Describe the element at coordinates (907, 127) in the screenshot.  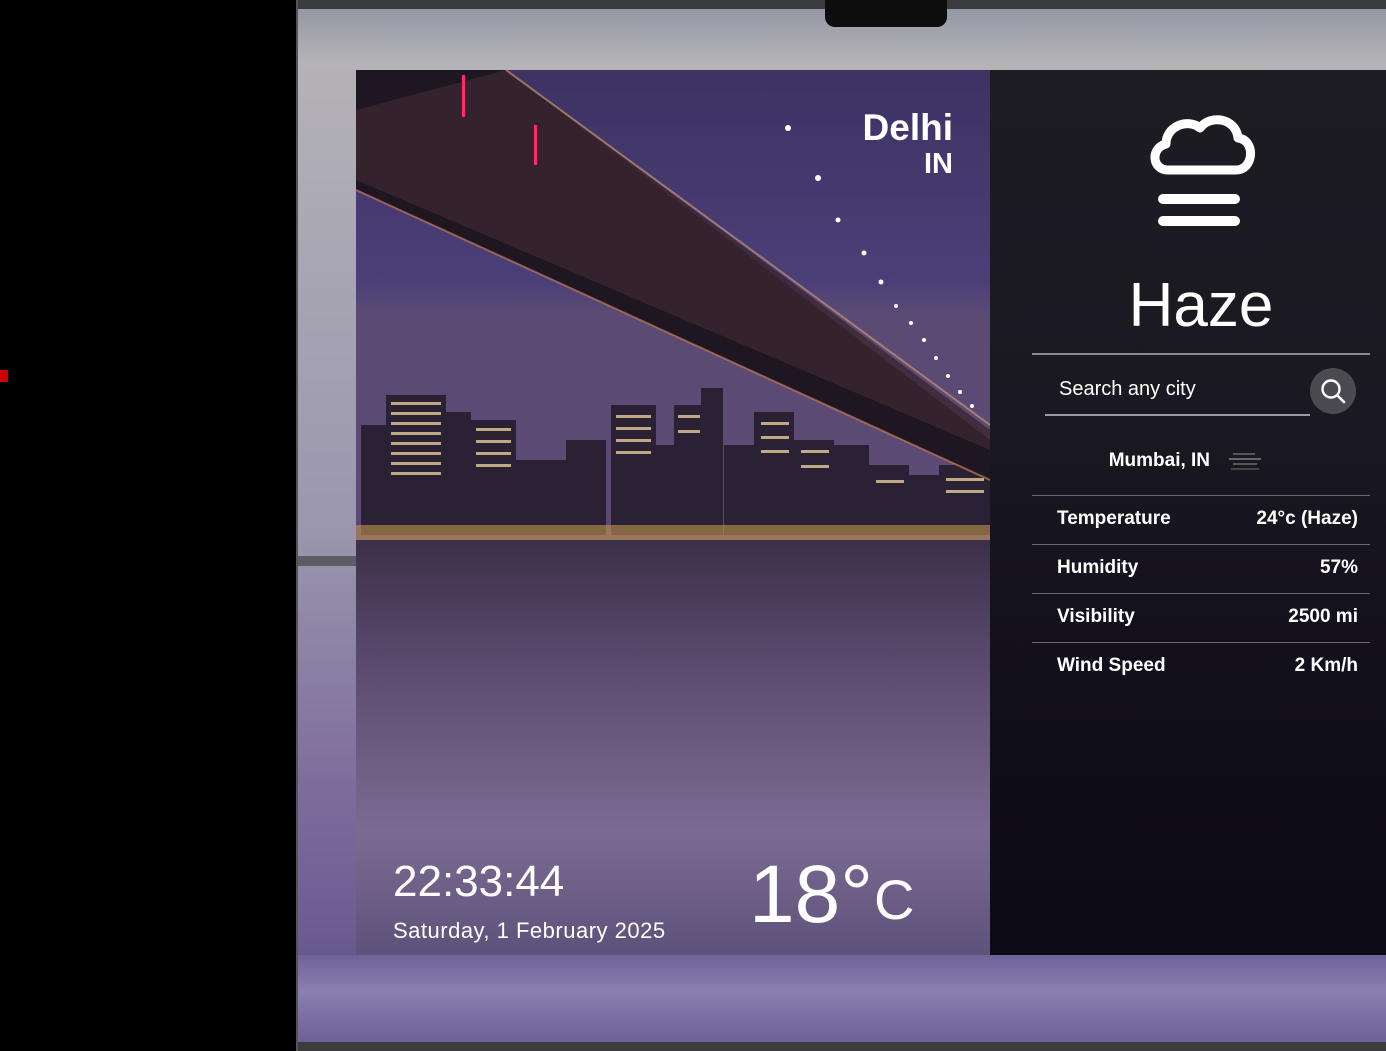
I see `city-name: Delhi` at that location.